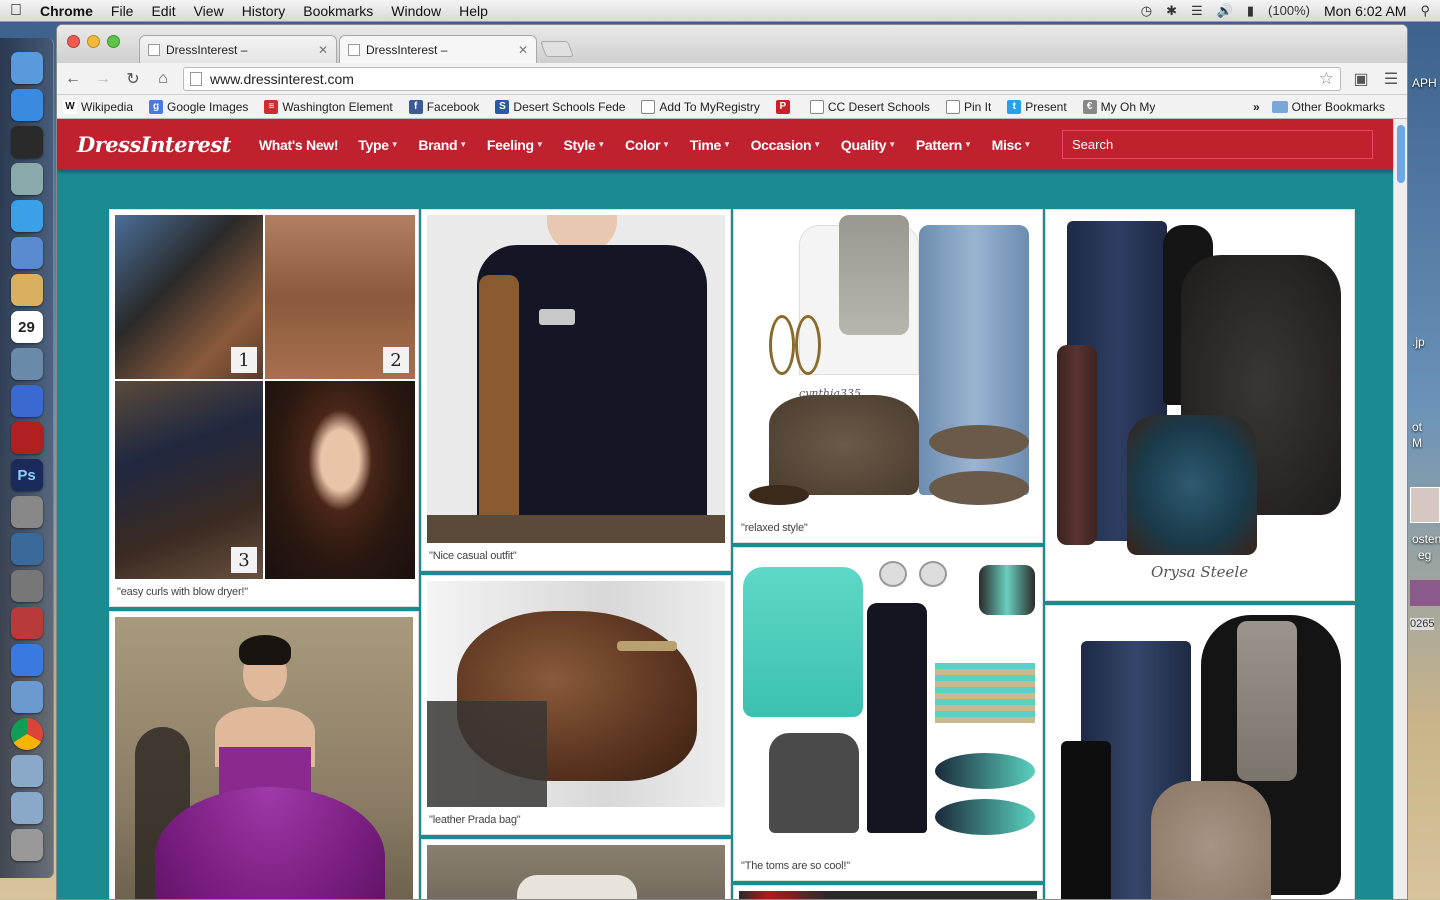 The width and height of the screenshot is (1440, 900). What do you see at coordinates (1418, 342) in the screenshot?
I see `desktop-file-label: .jp` at bounding box center [1418, 342].